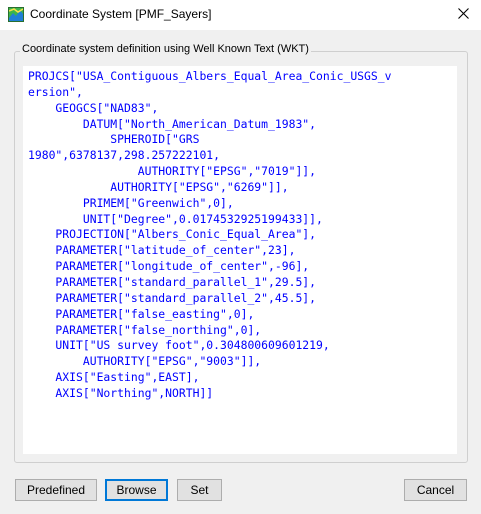 Image resolution: width=481 pixels, height=514 pixels. I want to click on wkt-line: PARAMETER["standard_parallel_2",45.5],, so click(172, 297).